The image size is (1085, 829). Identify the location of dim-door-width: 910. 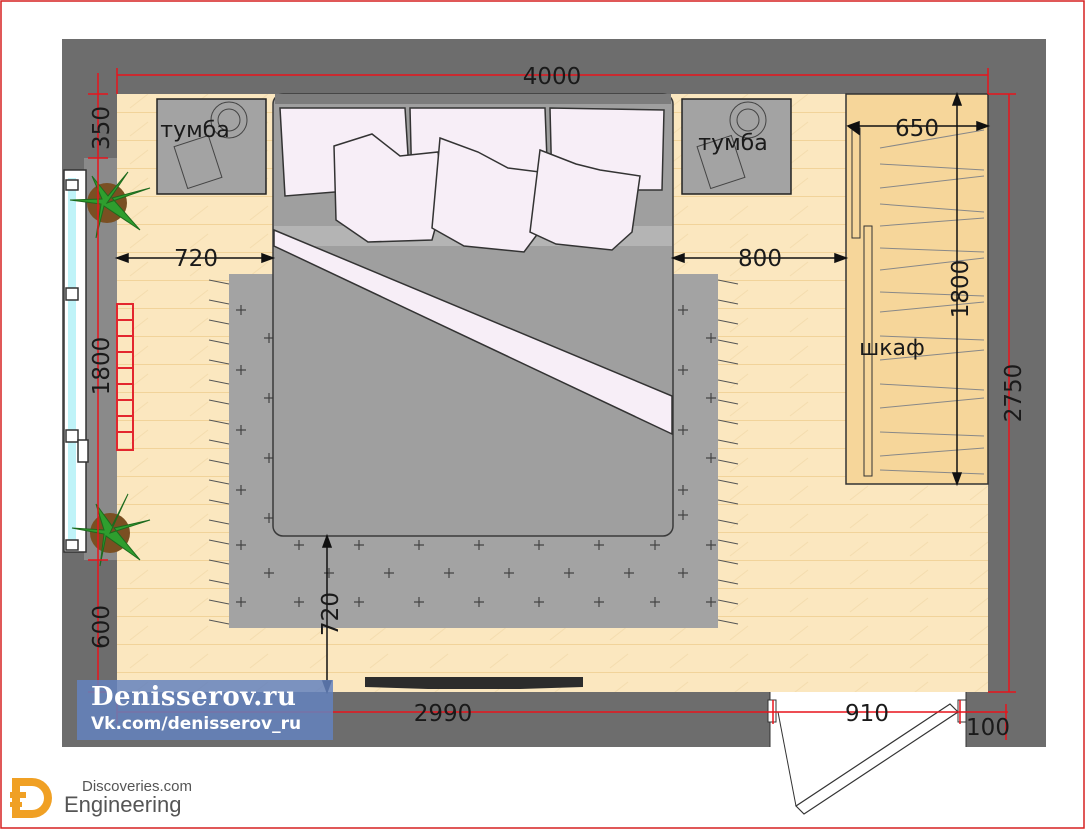
(867, 714).